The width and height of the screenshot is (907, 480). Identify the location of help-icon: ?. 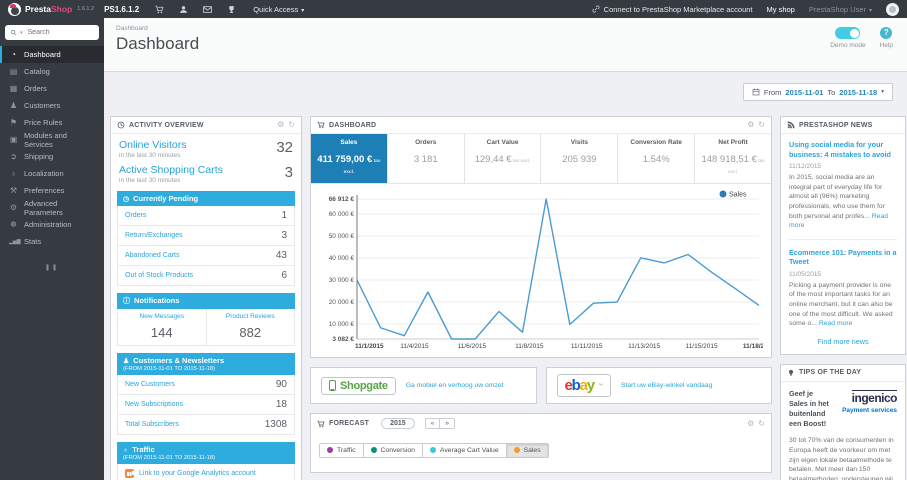
(886, 33).